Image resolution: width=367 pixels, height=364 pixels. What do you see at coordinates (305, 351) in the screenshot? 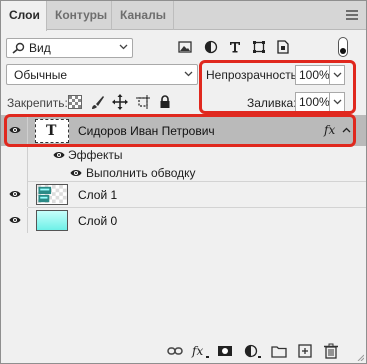
I see `new-layer-icon` at bounding box center [305, 351].